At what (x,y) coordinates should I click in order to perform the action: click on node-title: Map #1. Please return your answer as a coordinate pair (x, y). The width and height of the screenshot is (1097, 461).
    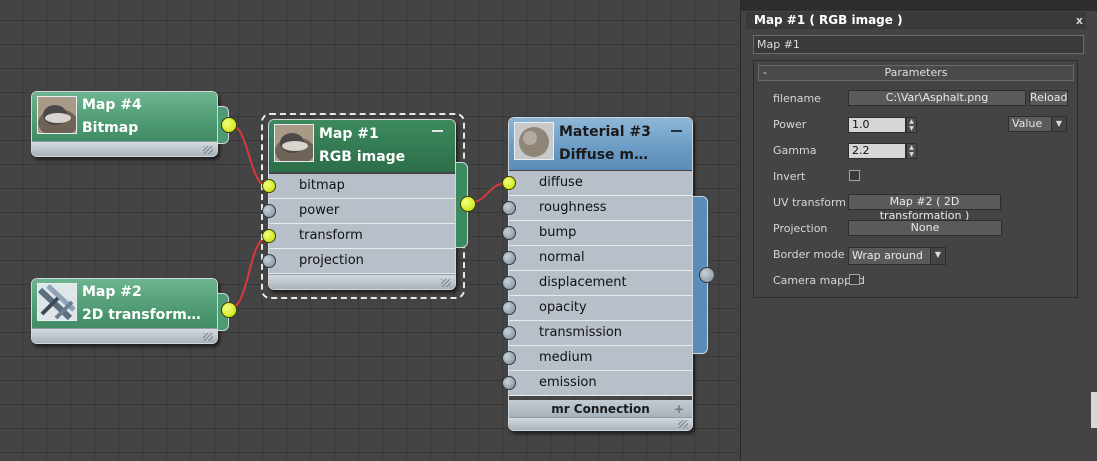
    Looking at the image, I should click on (349, 134).